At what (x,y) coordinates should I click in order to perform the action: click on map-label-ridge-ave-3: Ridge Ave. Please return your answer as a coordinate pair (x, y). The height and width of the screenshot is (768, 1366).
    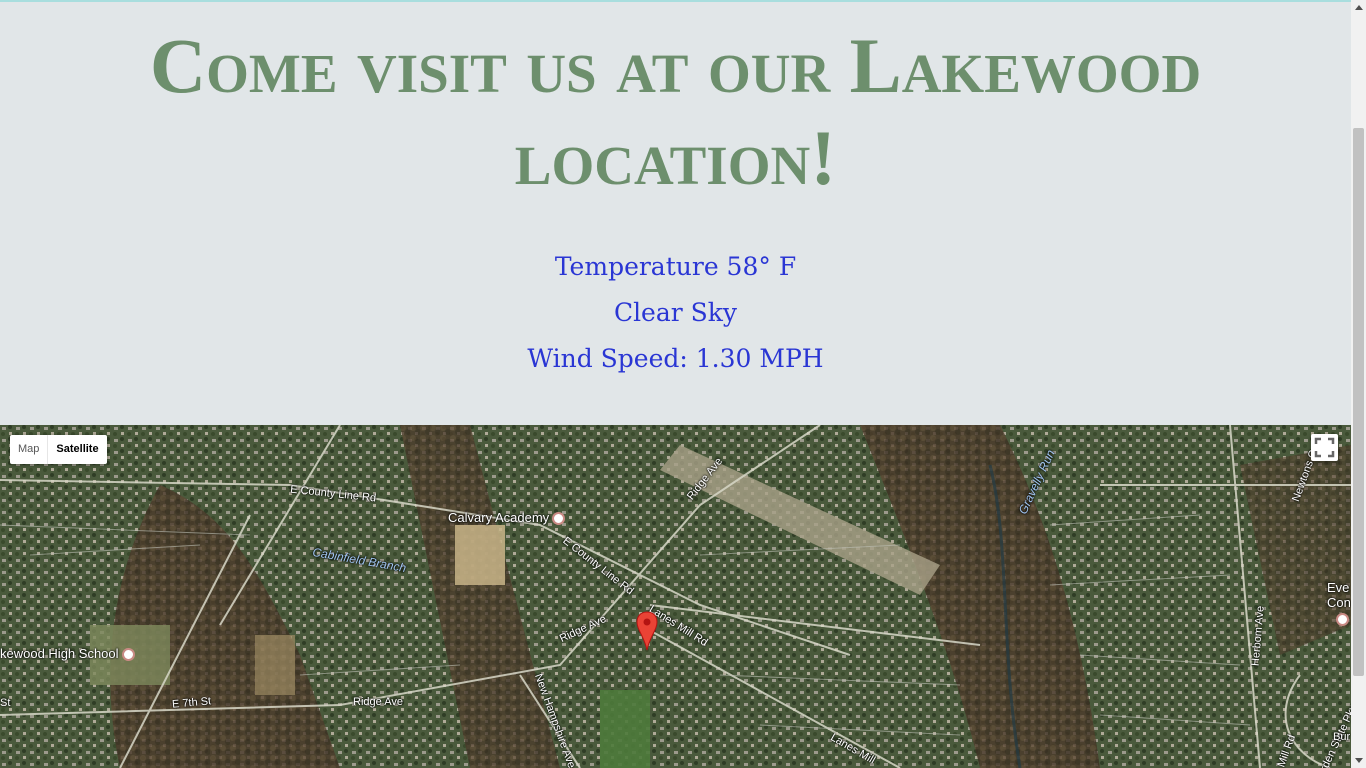
    Looking at the image, I should click on (378, 702).